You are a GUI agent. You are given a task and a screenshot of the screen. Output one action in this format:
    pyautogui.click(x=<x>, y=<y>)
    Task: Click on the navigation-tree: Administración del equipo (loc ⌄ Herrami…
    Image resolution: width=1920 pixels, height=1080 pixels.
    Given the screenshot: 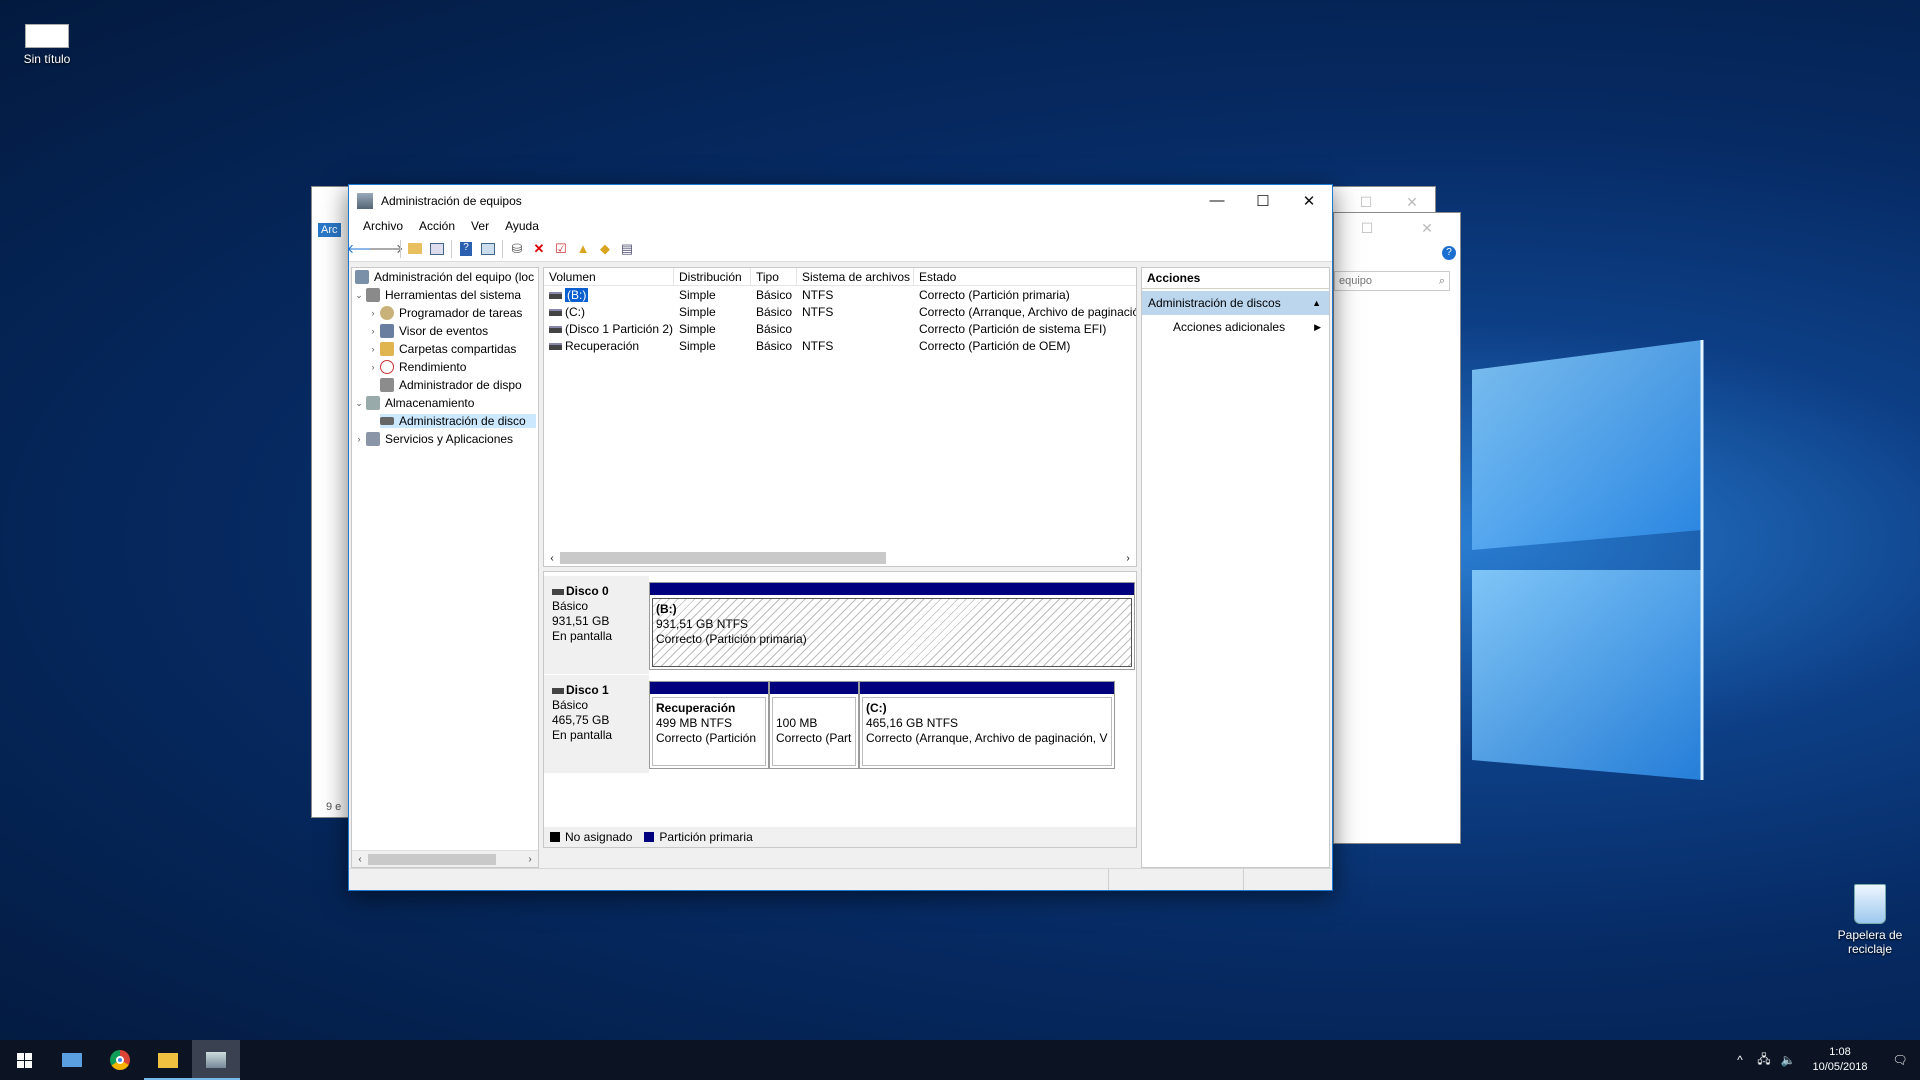 What is the action you would take?
    pyautogui.click(x=445, y=567)
    